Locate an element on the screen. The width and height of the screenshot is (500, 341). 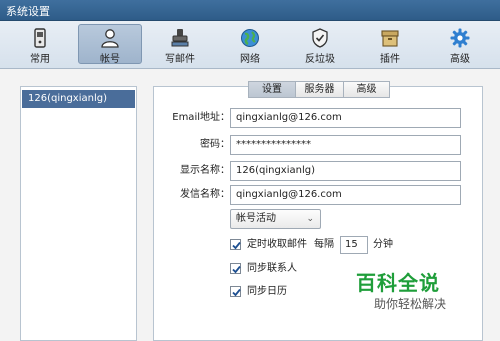
shield-icon is located at coordinates (320, 38).